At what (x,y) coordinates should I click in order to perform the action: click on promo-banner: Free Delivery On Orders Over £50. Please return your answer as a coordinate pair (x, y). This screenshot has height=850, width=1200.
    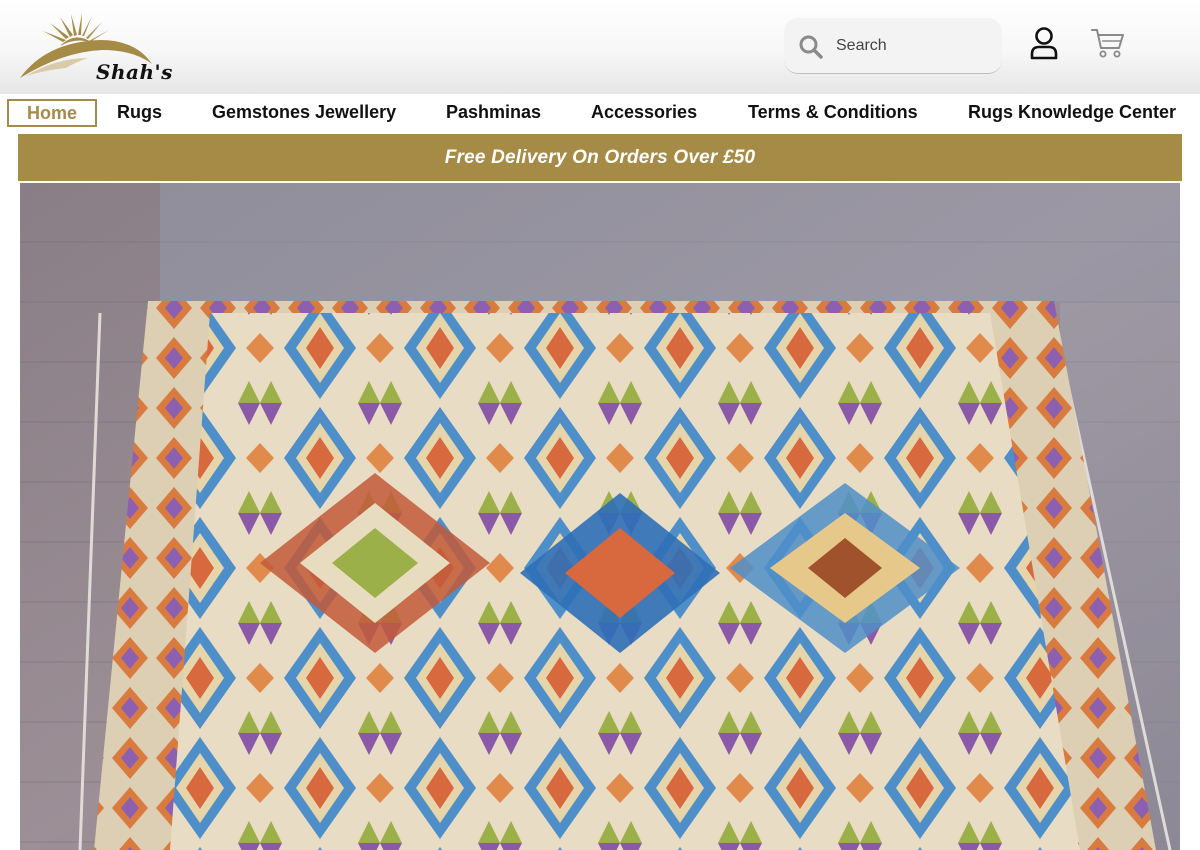
    Looking at the image, I should click on (600, 157).